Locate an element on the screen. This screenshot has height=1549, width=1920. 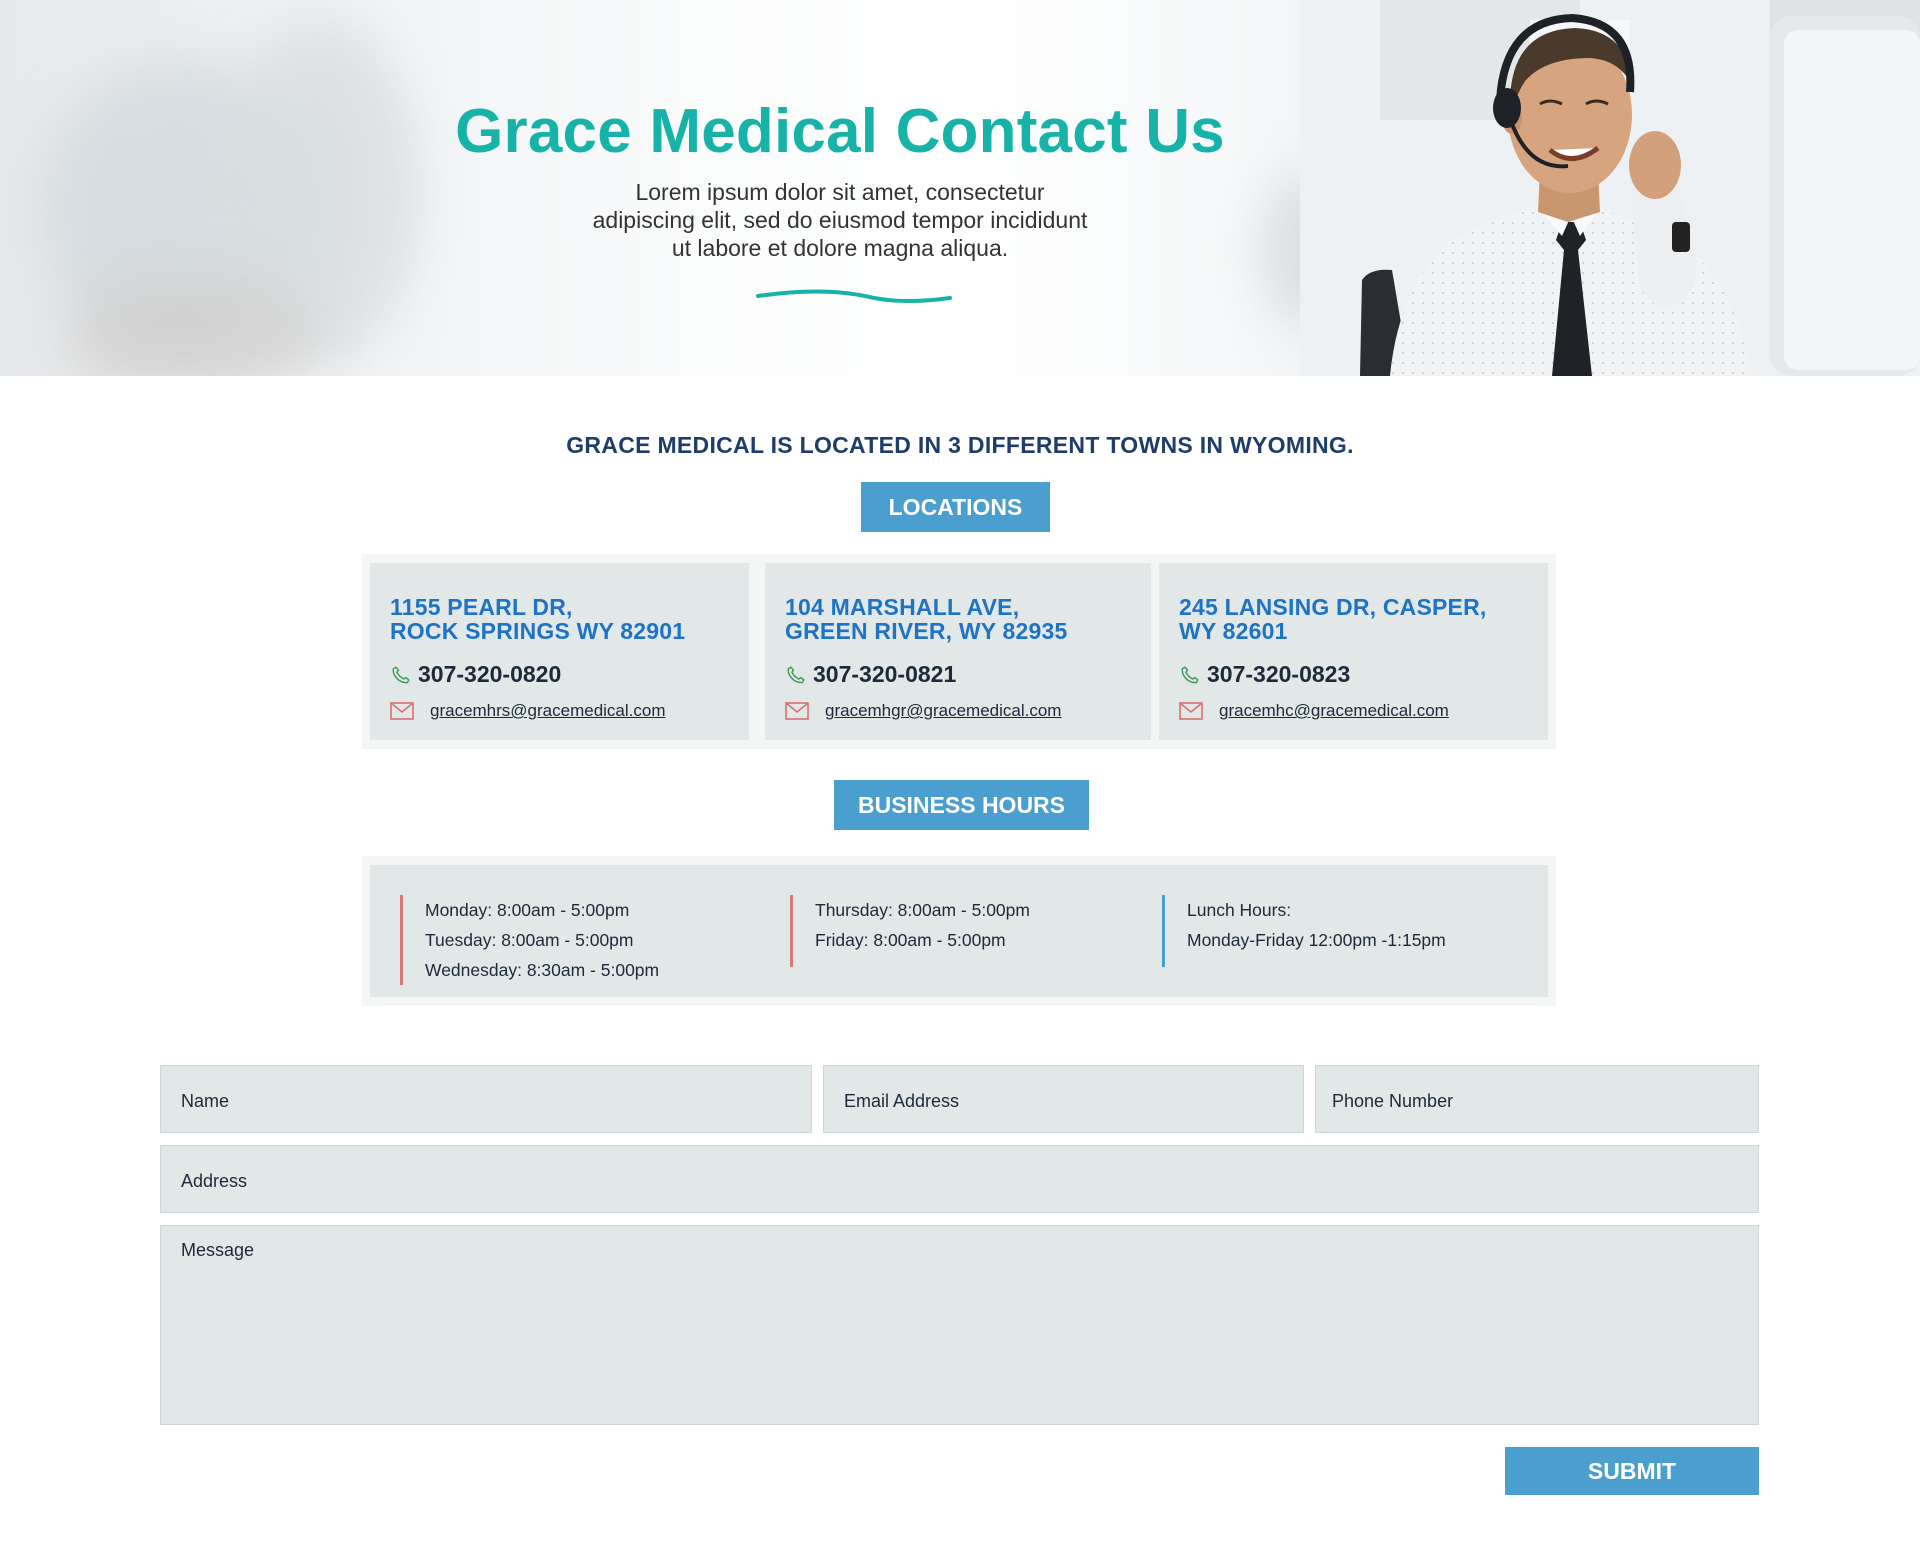
address-line: ROCK SPRINGS WY 82901 is located at coordinates (538, 631).